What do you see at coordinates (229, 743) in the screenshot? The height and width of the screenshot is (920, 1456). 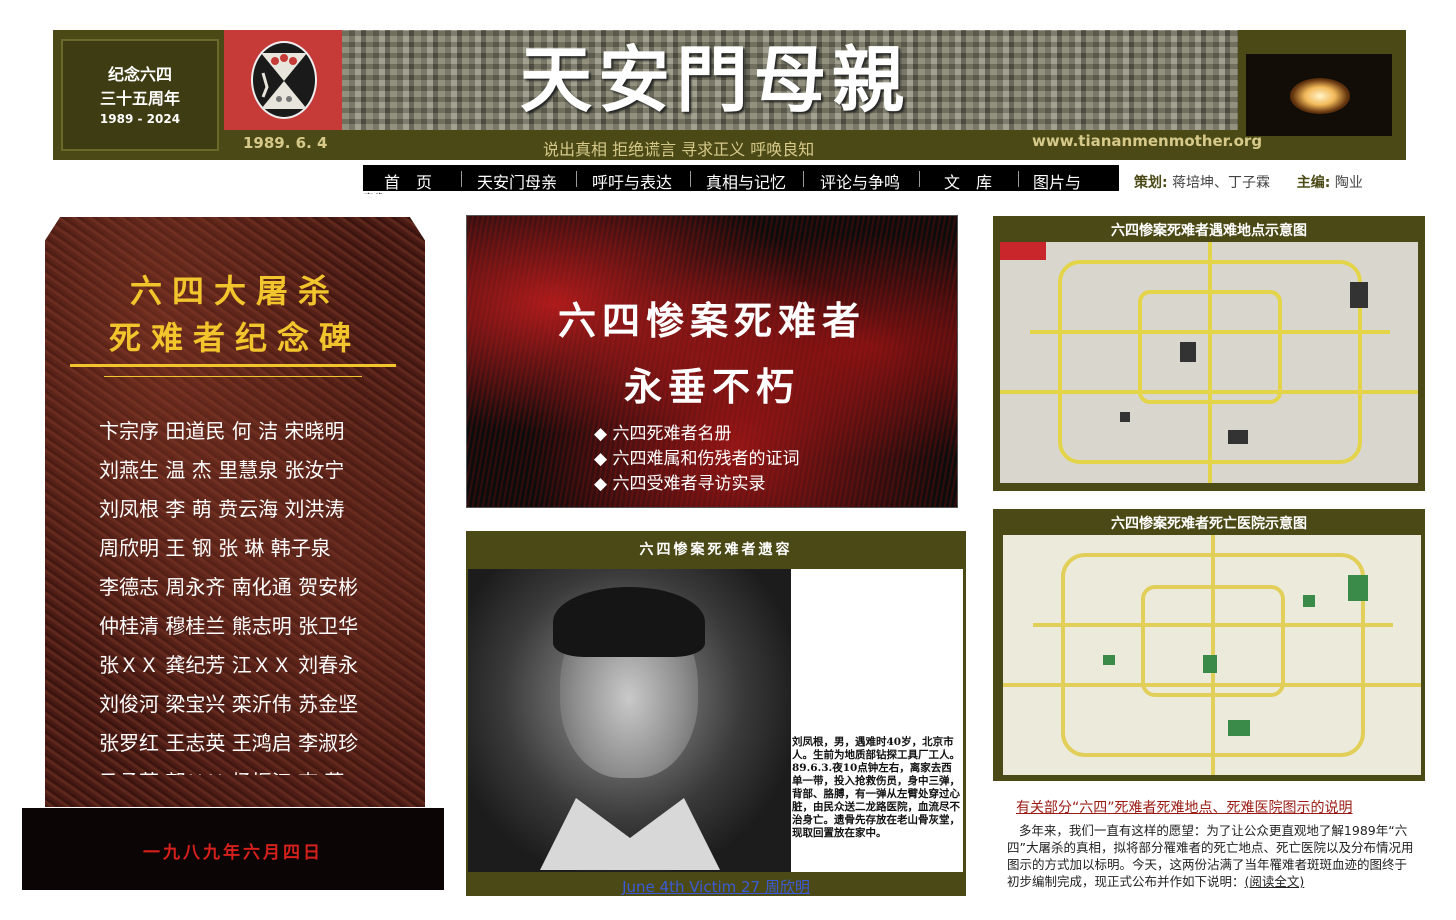 I see `monument-name-row: 张罗红 王志英 王鸿启 李淑珍` at bounding box center [229, 743].